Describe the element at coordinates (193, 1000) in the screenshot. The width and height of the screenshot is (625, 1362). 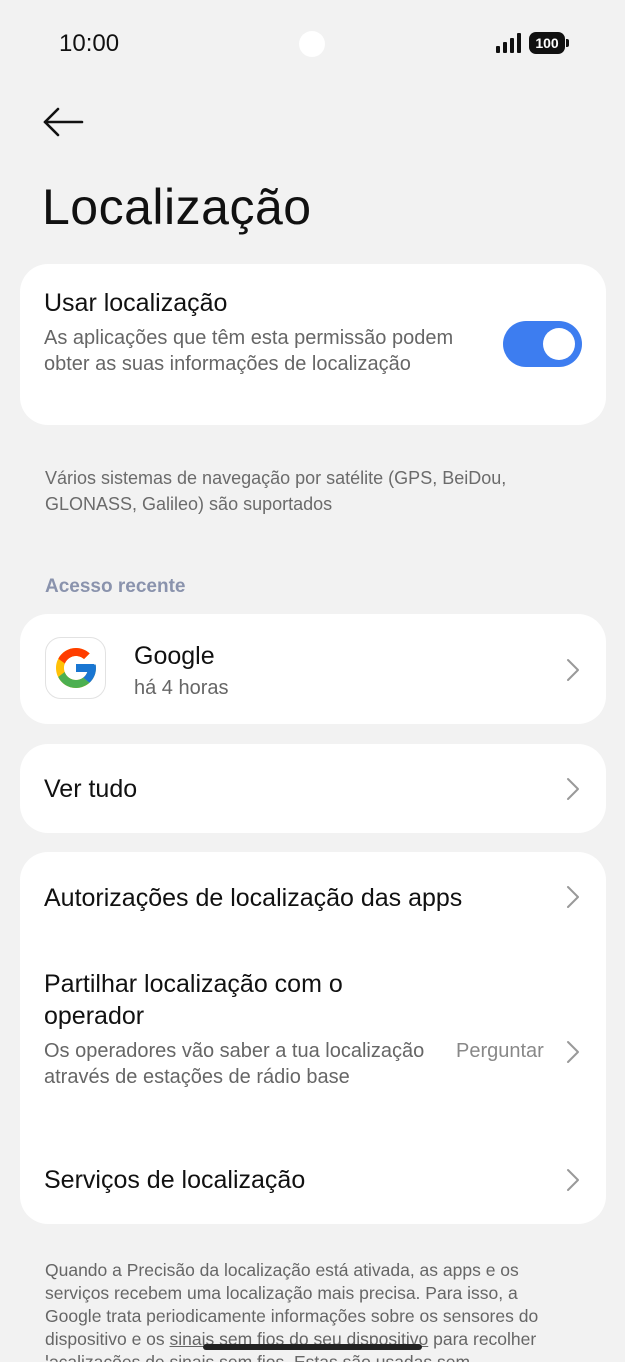
I see `share-with-operator-title: Partilhar localização com o operador` at that location.